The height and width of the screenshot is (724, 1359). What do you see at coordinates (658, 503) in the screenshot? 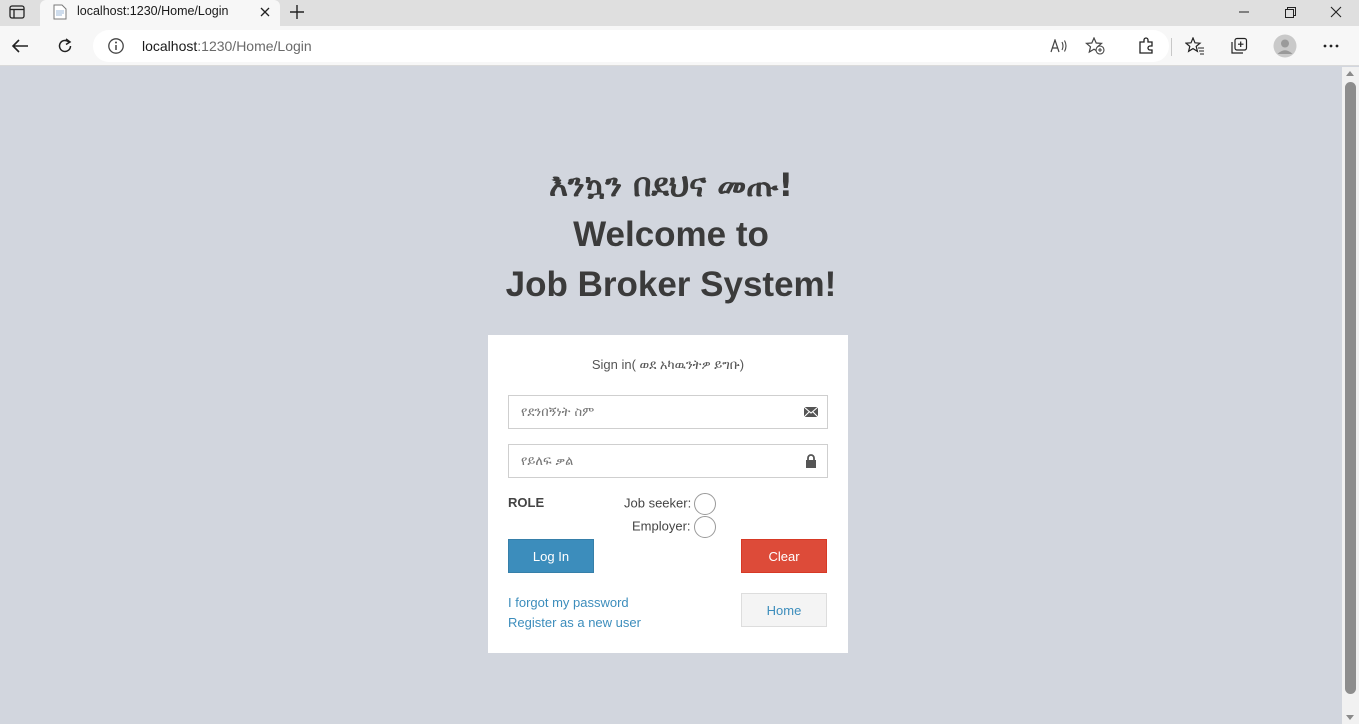
I see `job-seeker-label: Job seeker:` at bounding box center [658, 503].